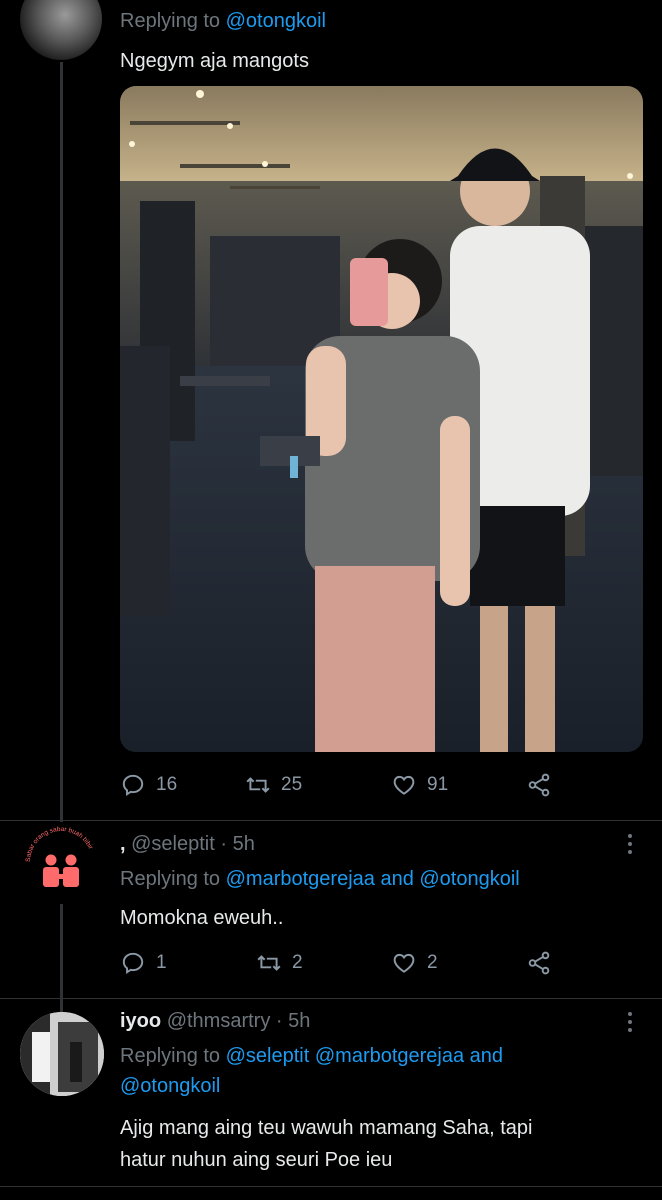  What do you see at coordinates (419, 785) in the screenshot?
I see `like-button: 91` at bounding box center [419, 785].